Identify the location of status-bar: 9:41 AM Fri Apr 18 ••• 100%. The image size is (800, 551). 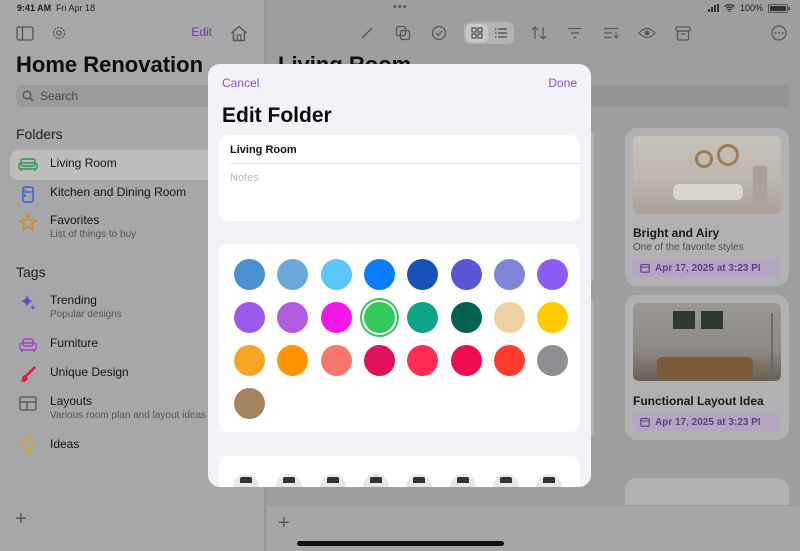
(400, 8).